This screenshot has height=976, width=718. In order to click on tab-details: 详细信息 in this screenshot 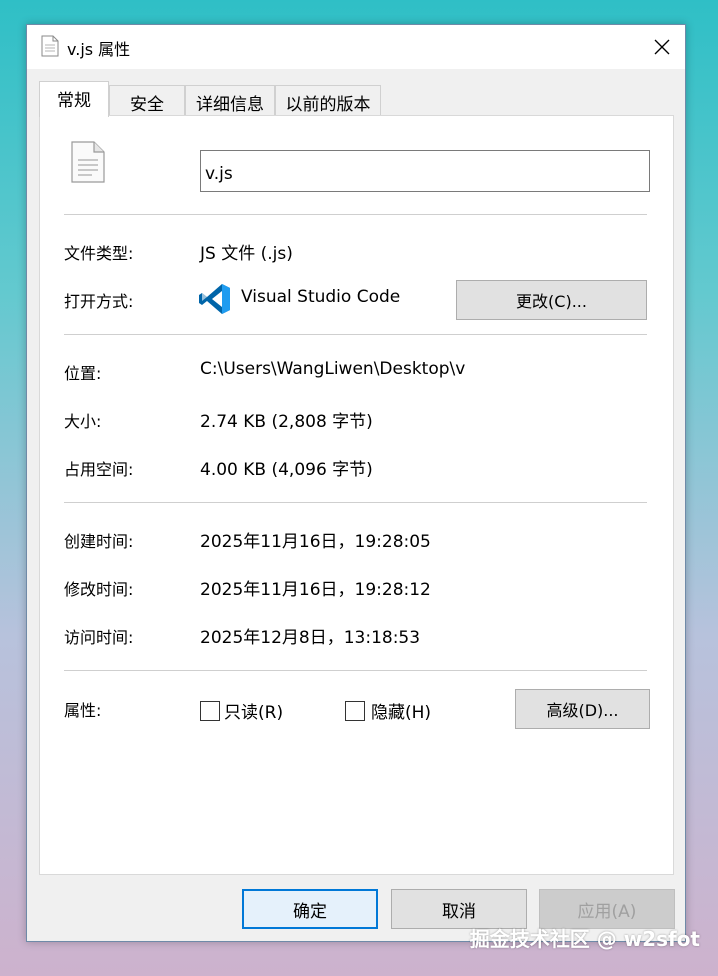, I will do `click(230, 100)`.